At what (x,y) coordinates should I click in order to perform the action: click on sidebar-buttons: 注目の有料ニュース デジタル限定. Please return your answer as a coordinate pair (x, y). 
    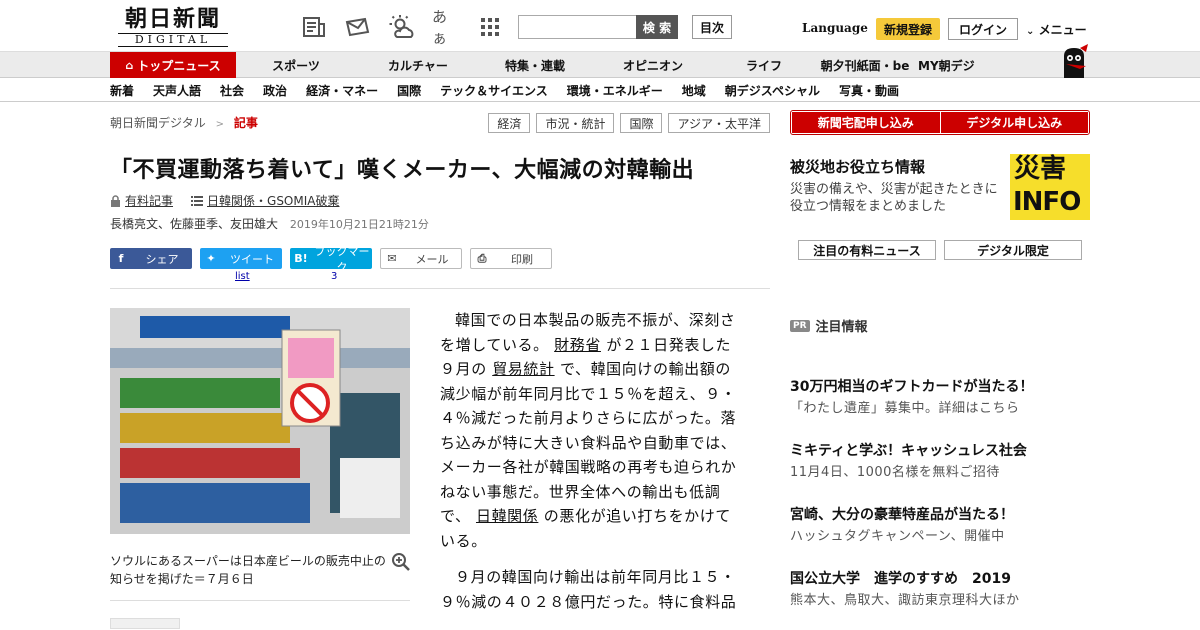
    Looking at the image, I should click on (940, 250).